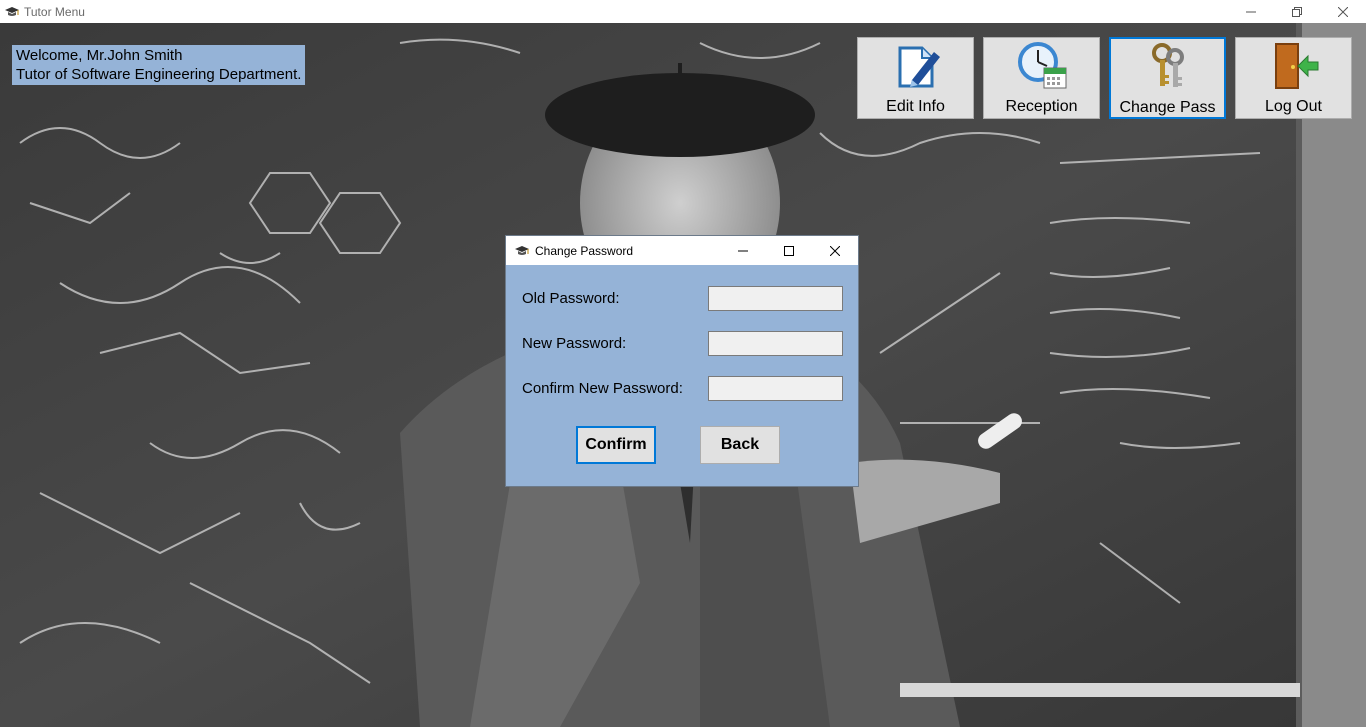  I want to click on dialog-minimize-button, so click(743, 250).